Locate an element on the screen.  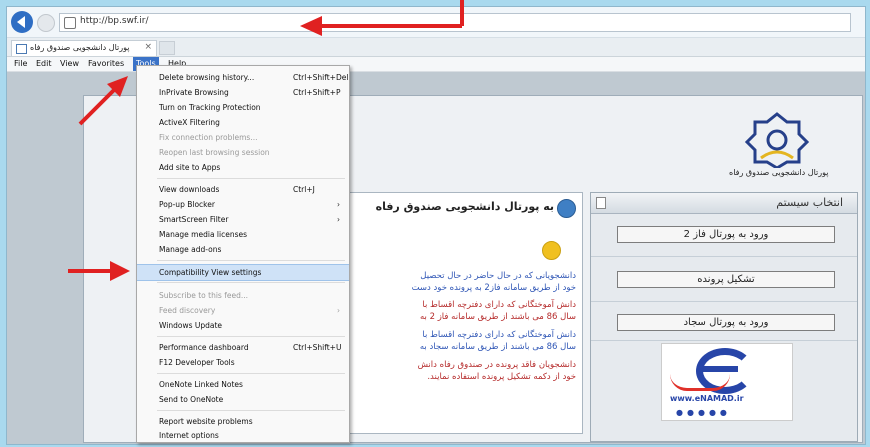
portal-phase2-button: ورود به پورتال فاز 2 is located at coordinates (726, 234).